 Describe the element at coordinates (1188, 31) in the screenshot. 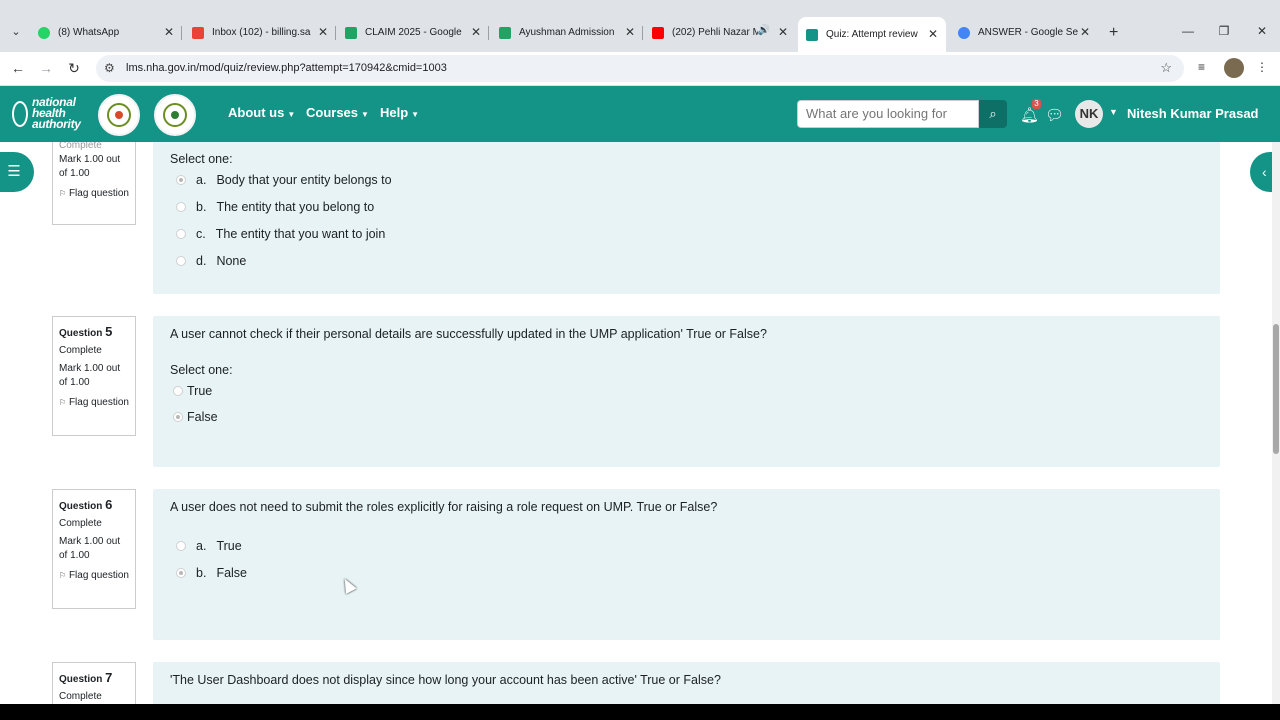

I see `minimize-icon: —` at that location.